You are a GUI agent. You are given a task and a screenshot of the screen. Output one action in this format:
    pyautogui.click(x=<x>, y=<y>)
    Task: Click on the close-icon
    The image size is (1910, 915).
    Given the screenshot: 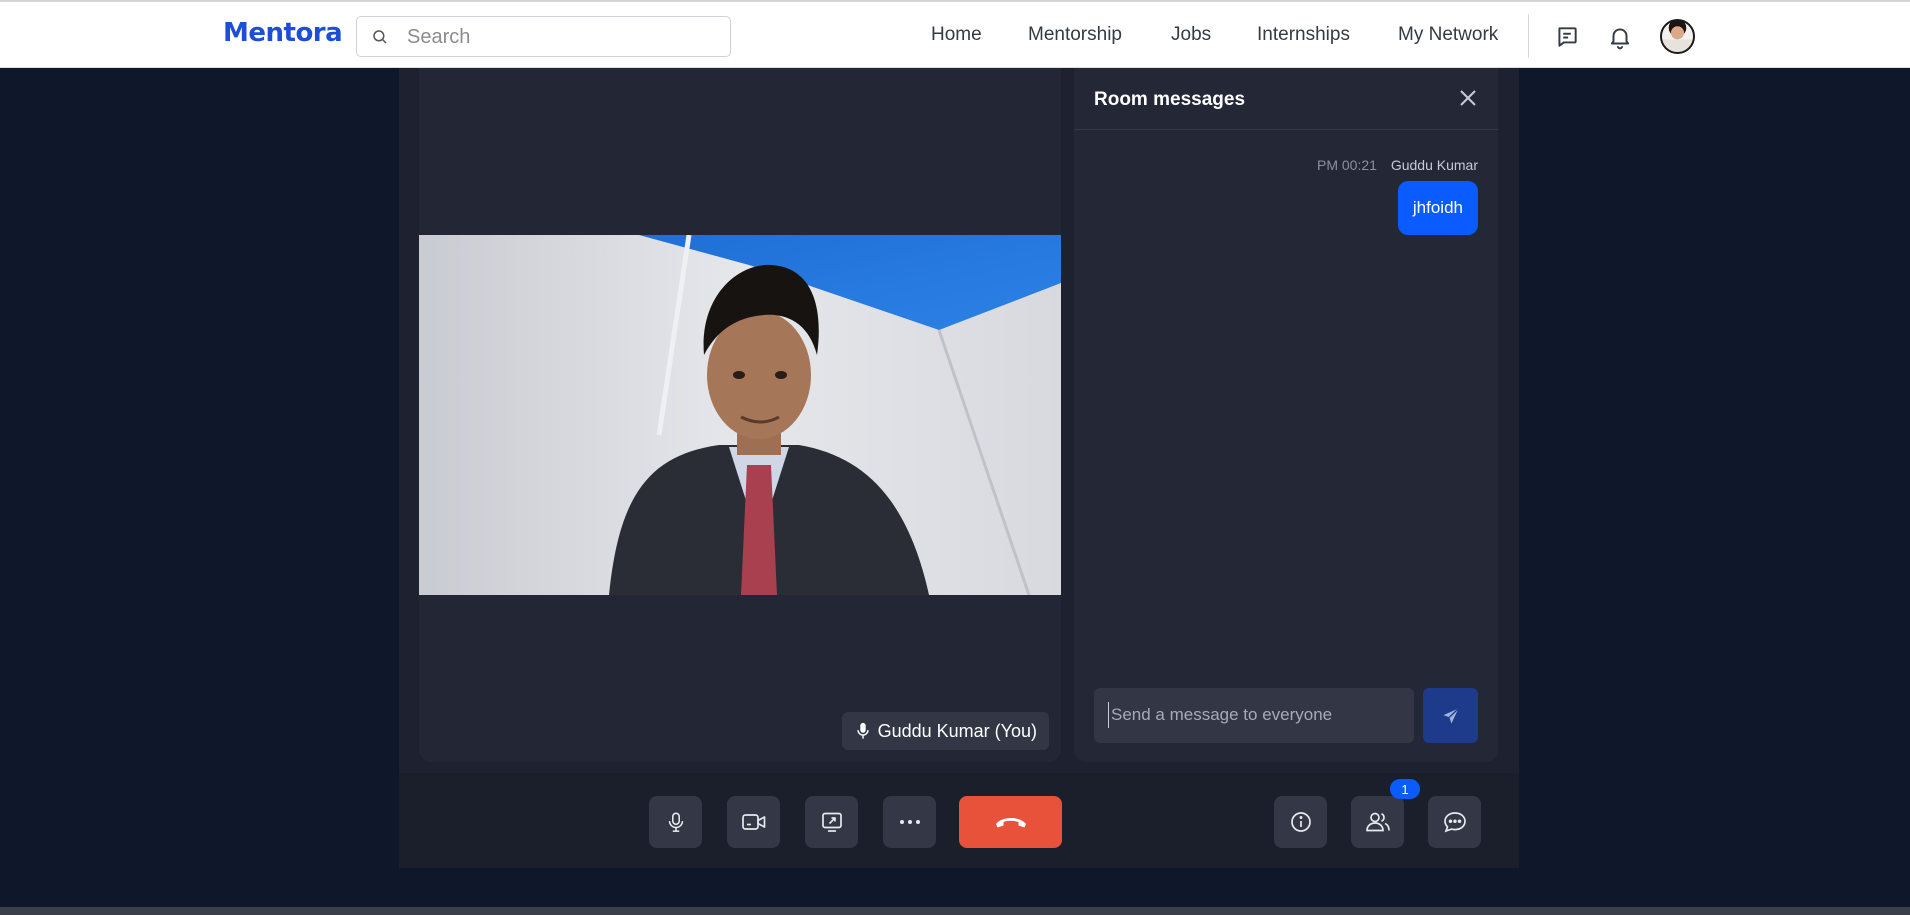 What is the action you would take?
    pyautogui.click(x=1468, y=98)
    